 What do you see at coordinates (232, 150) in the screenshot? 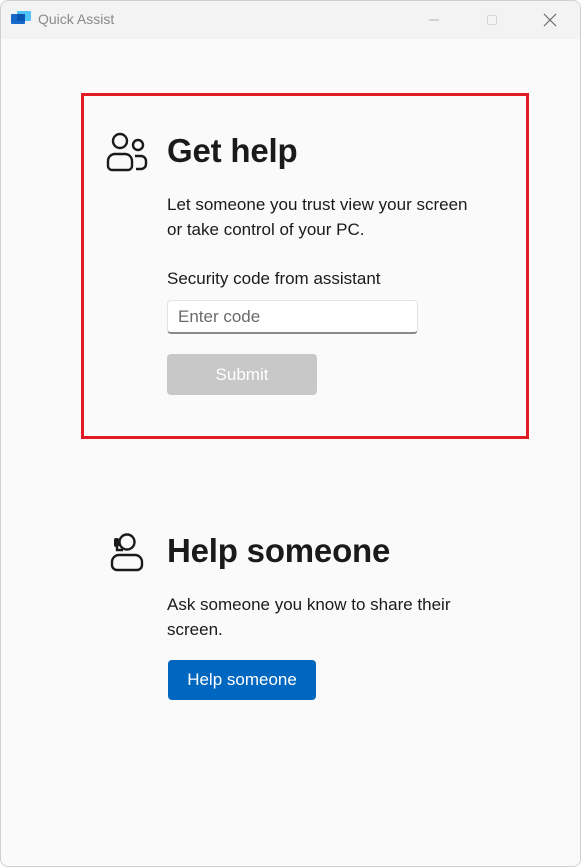
I see `get-help-title: Get help` at bounding box center [232, 150].